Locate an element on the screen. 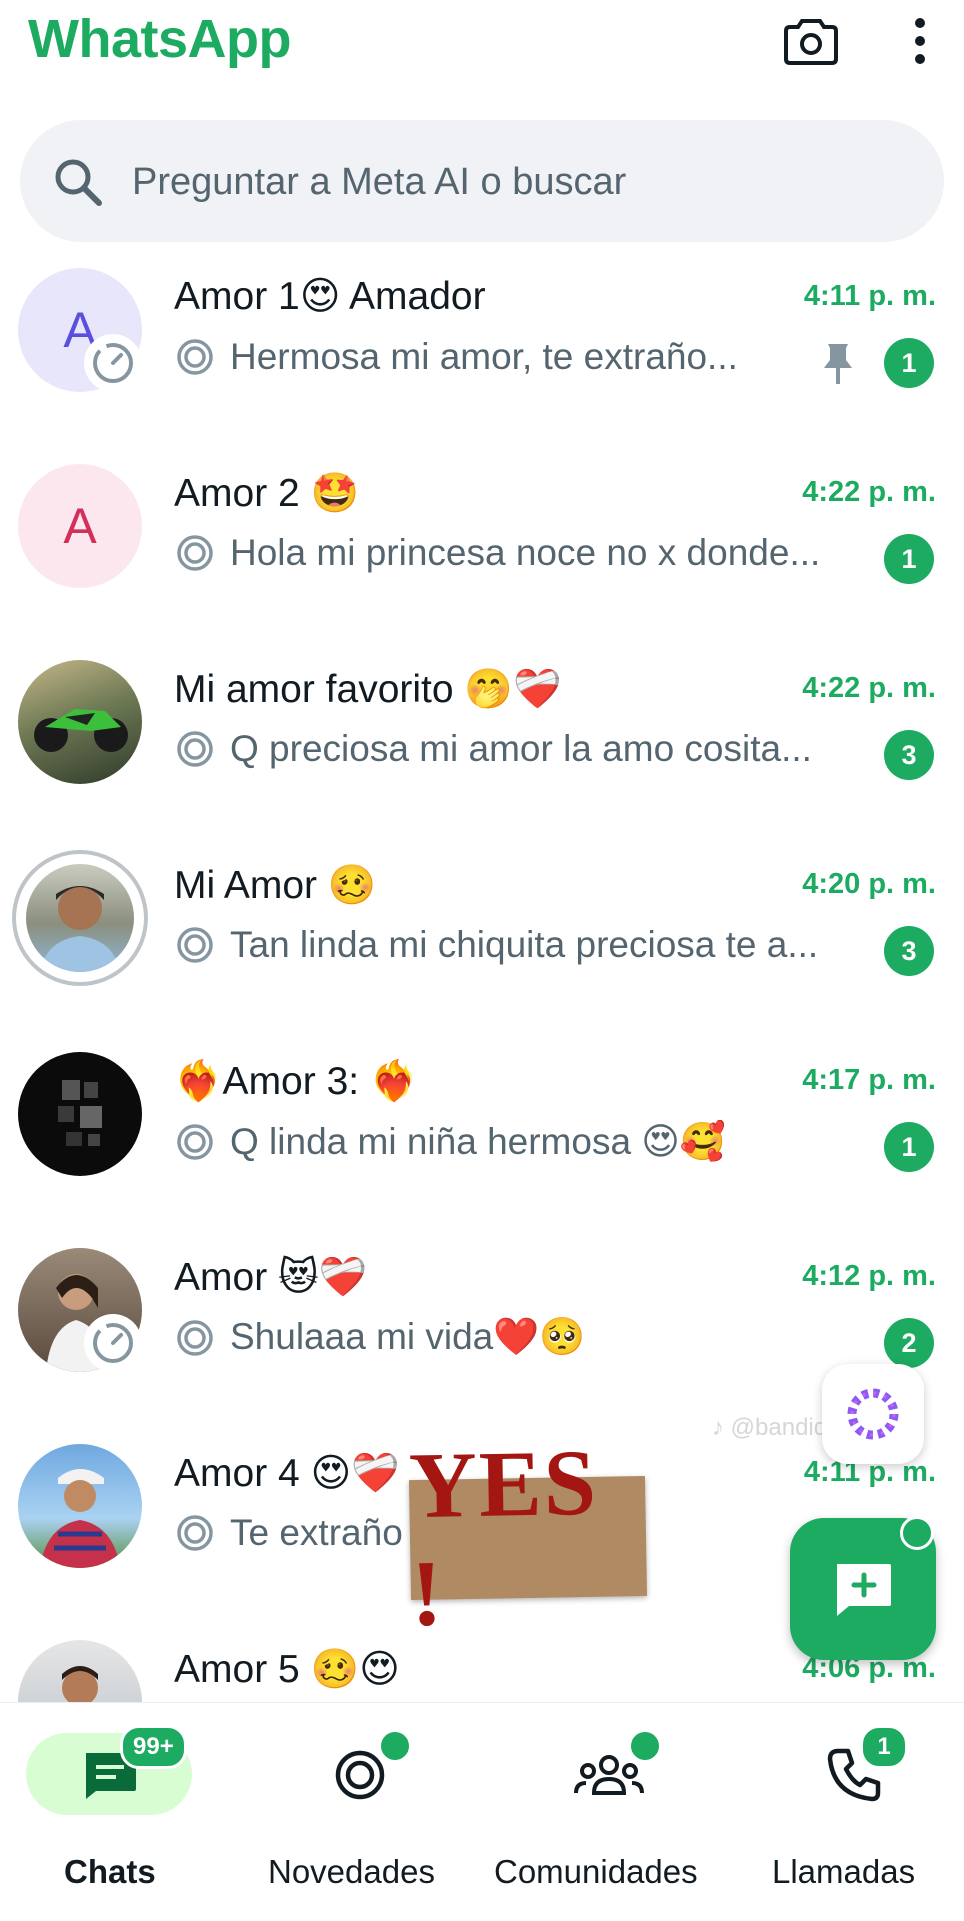  chat-preview-text: Shulaaa mi vida❤️🥺 is located at coordinates (408, 1336).